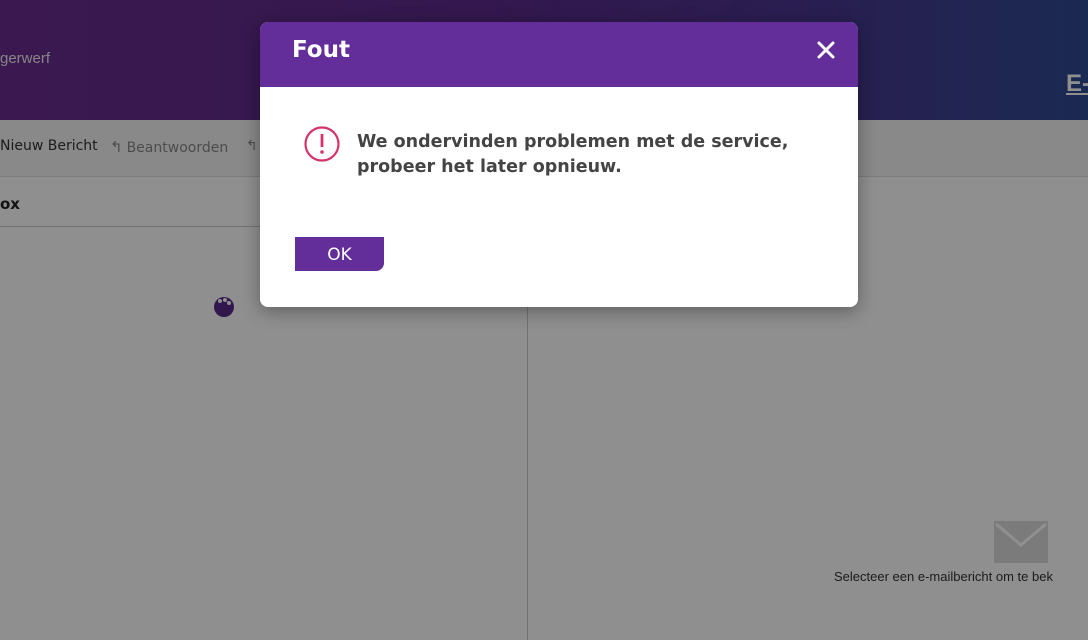 This screenshot has height=640, width=1088. I want to click on dialog-header: Fout, so click(559, 54).